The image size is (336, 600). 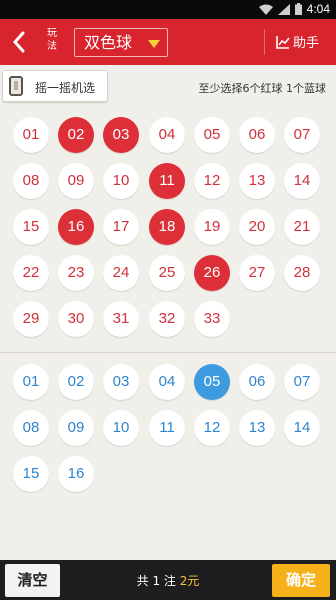 What do you see at coordinates (318, 9) in the screenshot?
I see `status-time: 4:04` at bounding box center [318, 9].